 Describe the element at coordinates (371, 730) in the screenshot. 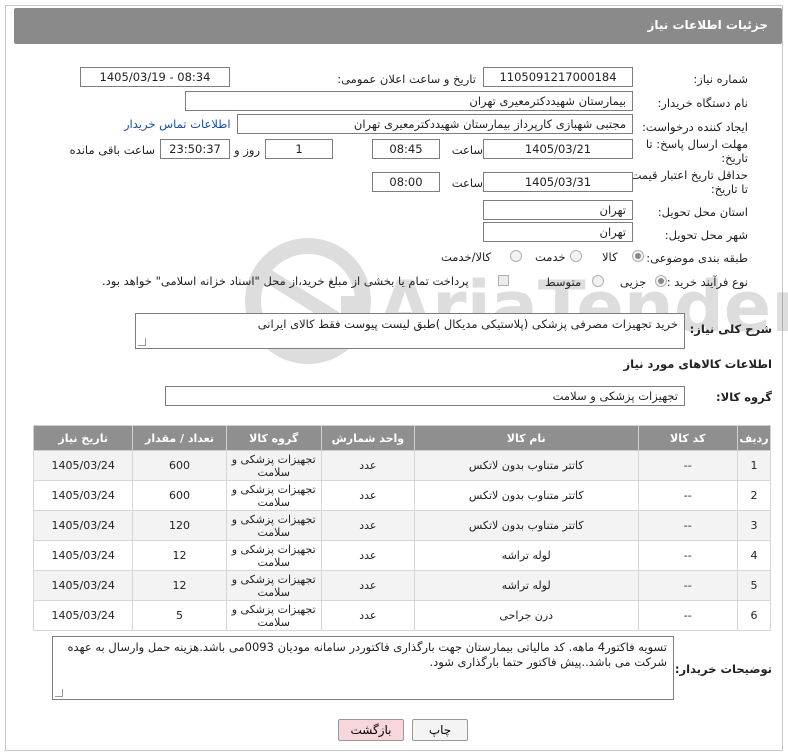

I see `back-button: بازگشت` at that location.